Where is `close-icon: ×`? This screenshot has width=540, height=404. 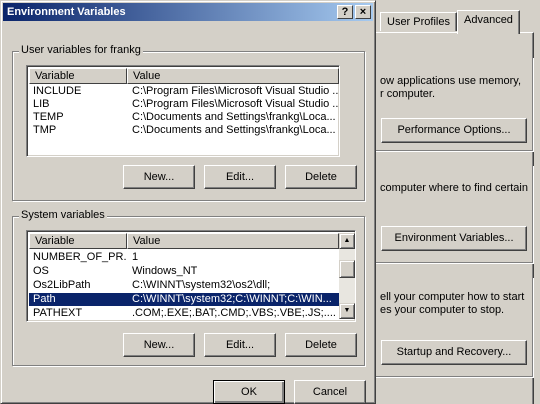
close-icon: × is located at coordinates (363, 12).